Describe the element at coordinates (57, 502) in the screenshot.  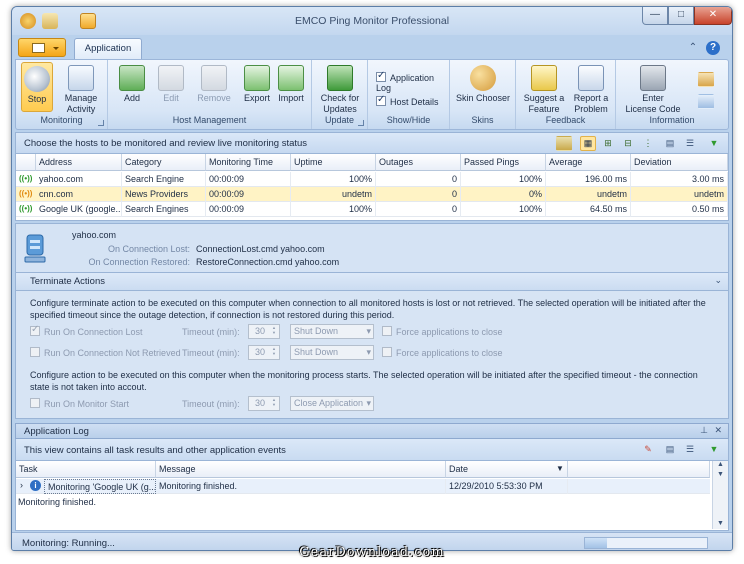
I see `log-detail-text: Monitoring finished.` at that location.